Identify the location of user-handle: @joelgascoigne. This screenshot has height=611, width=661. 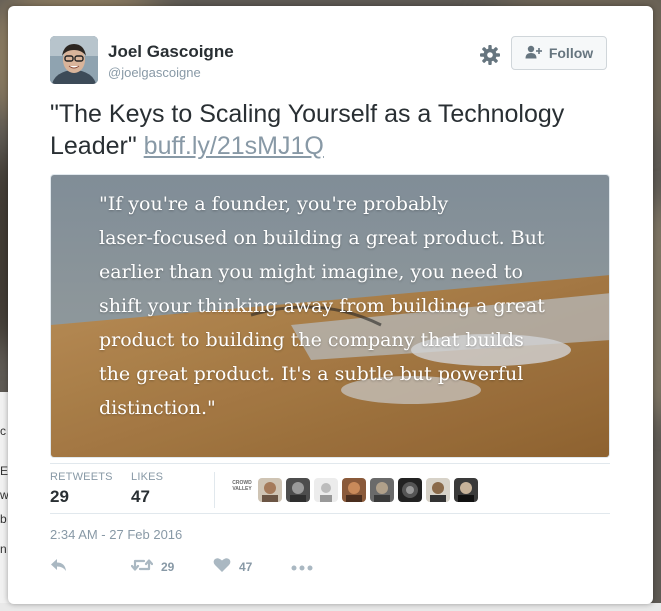
(154, 72).